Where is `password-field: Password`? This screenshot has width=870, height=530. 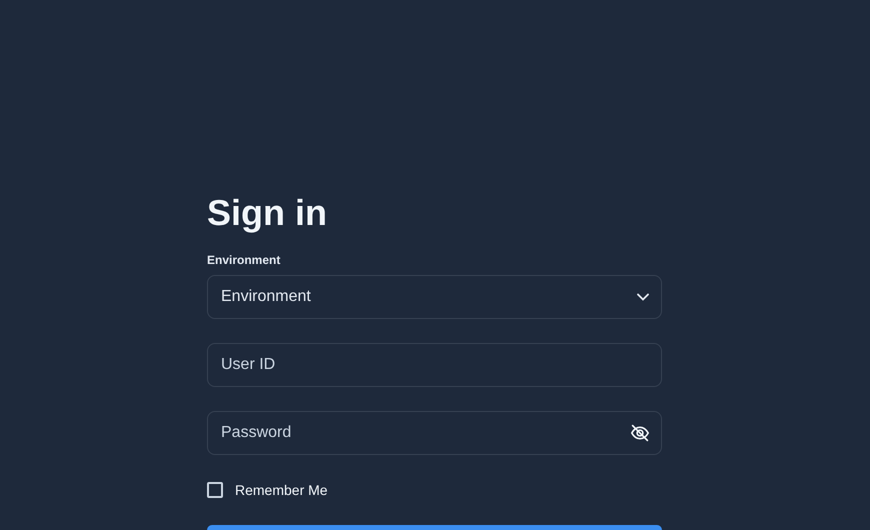 password-field: Password is located at coordinates (434, 433).